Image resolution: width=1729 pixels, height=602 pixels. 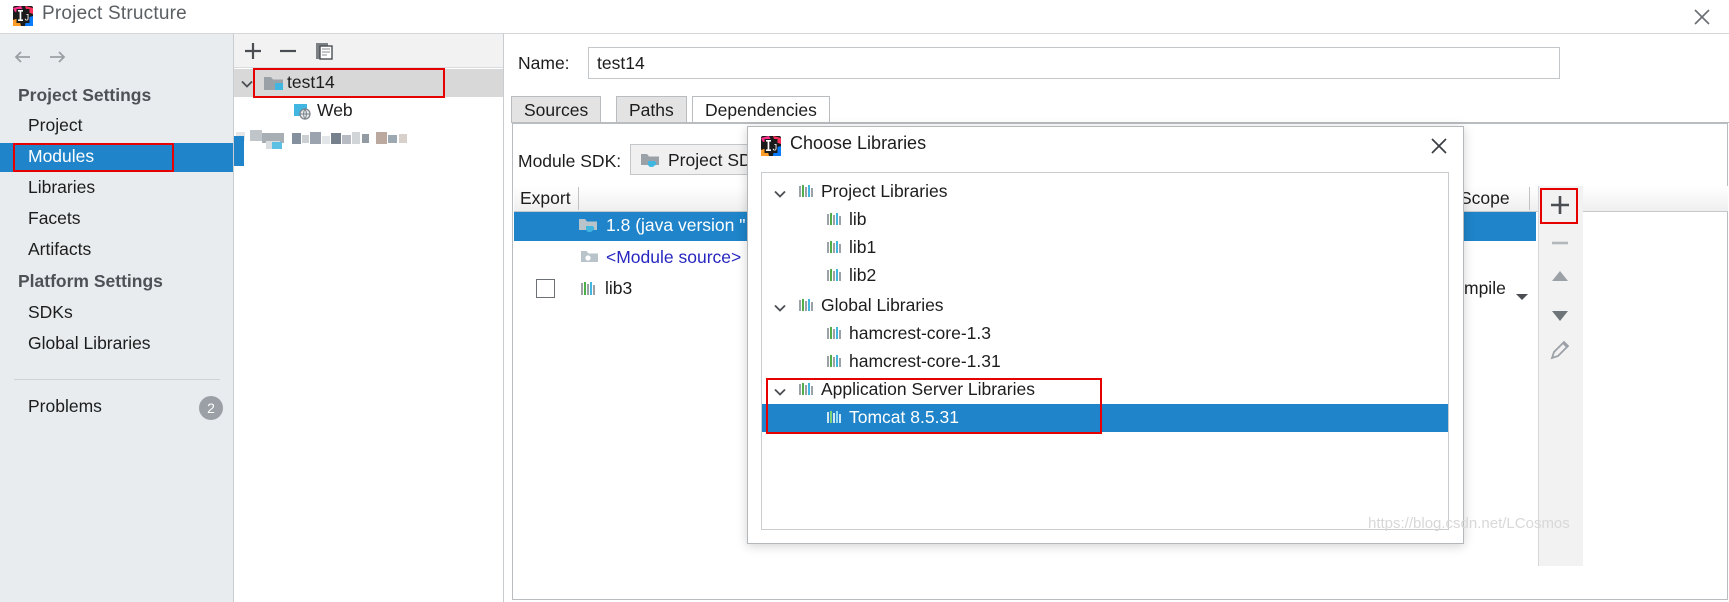 I want to click on sidebar-item-global-libraries: Global Libraries, so click(x=89, y=343).